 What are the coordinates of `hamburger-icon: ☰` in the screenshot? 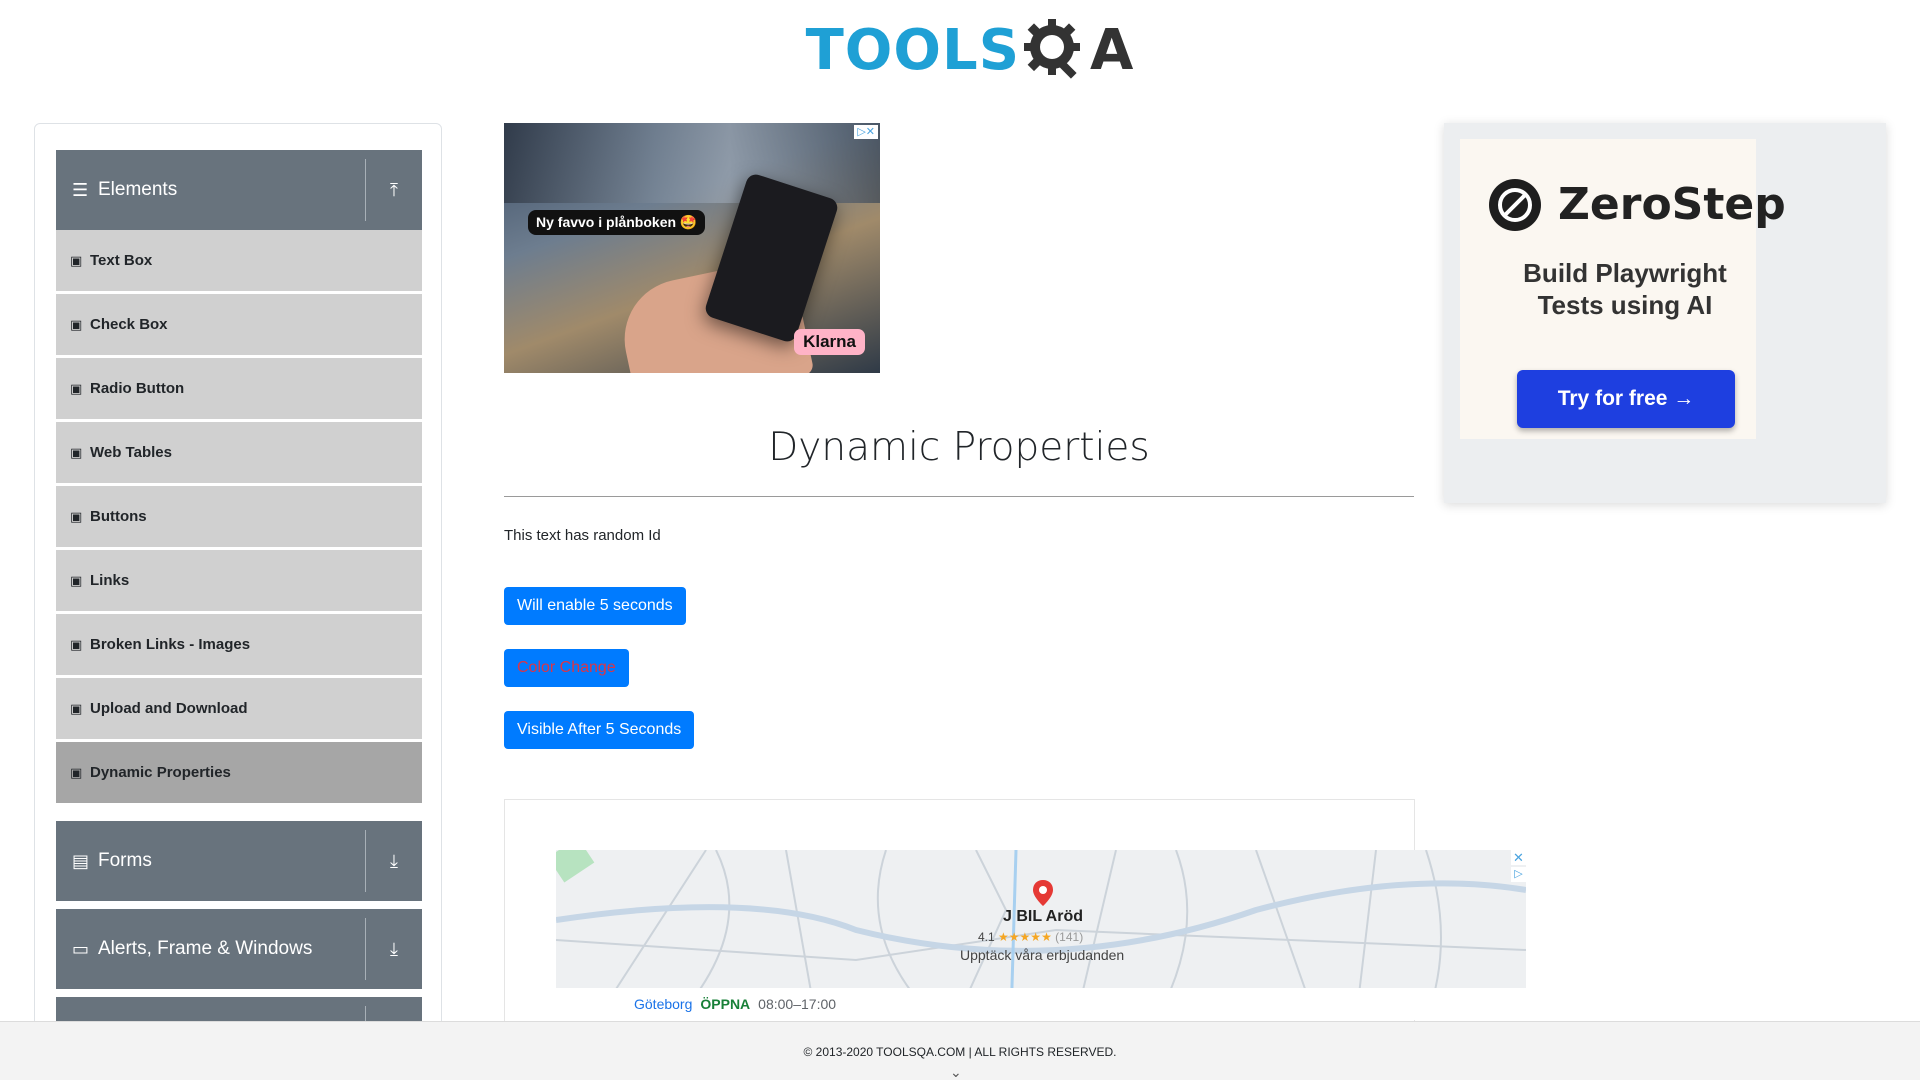 It's located at (80, 189).